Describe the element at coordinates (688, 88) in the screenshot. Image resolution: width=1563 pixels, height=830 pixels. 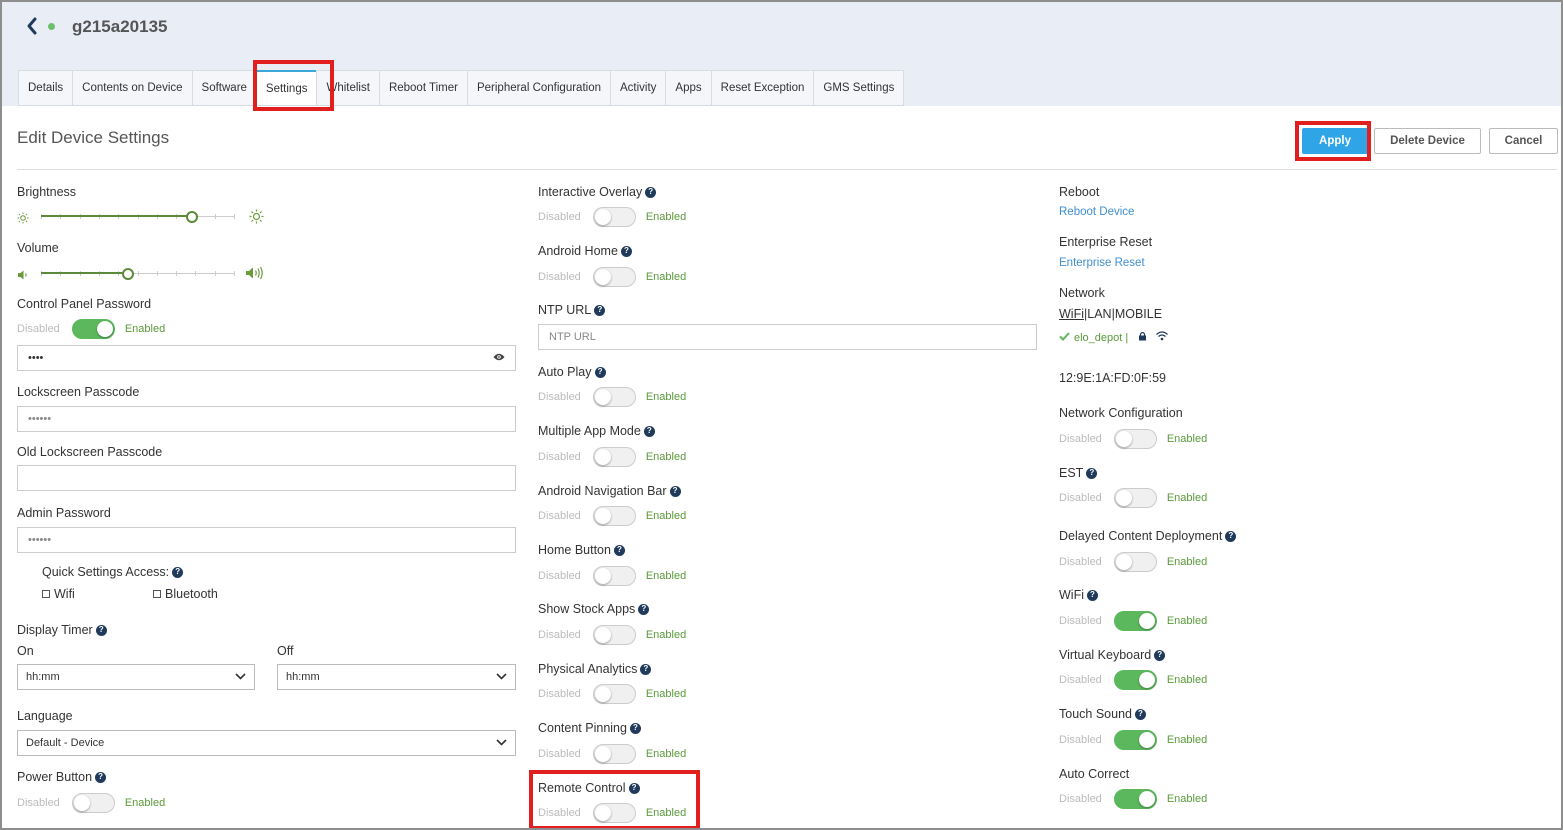
I see `tab-apps: Apps` at that location.